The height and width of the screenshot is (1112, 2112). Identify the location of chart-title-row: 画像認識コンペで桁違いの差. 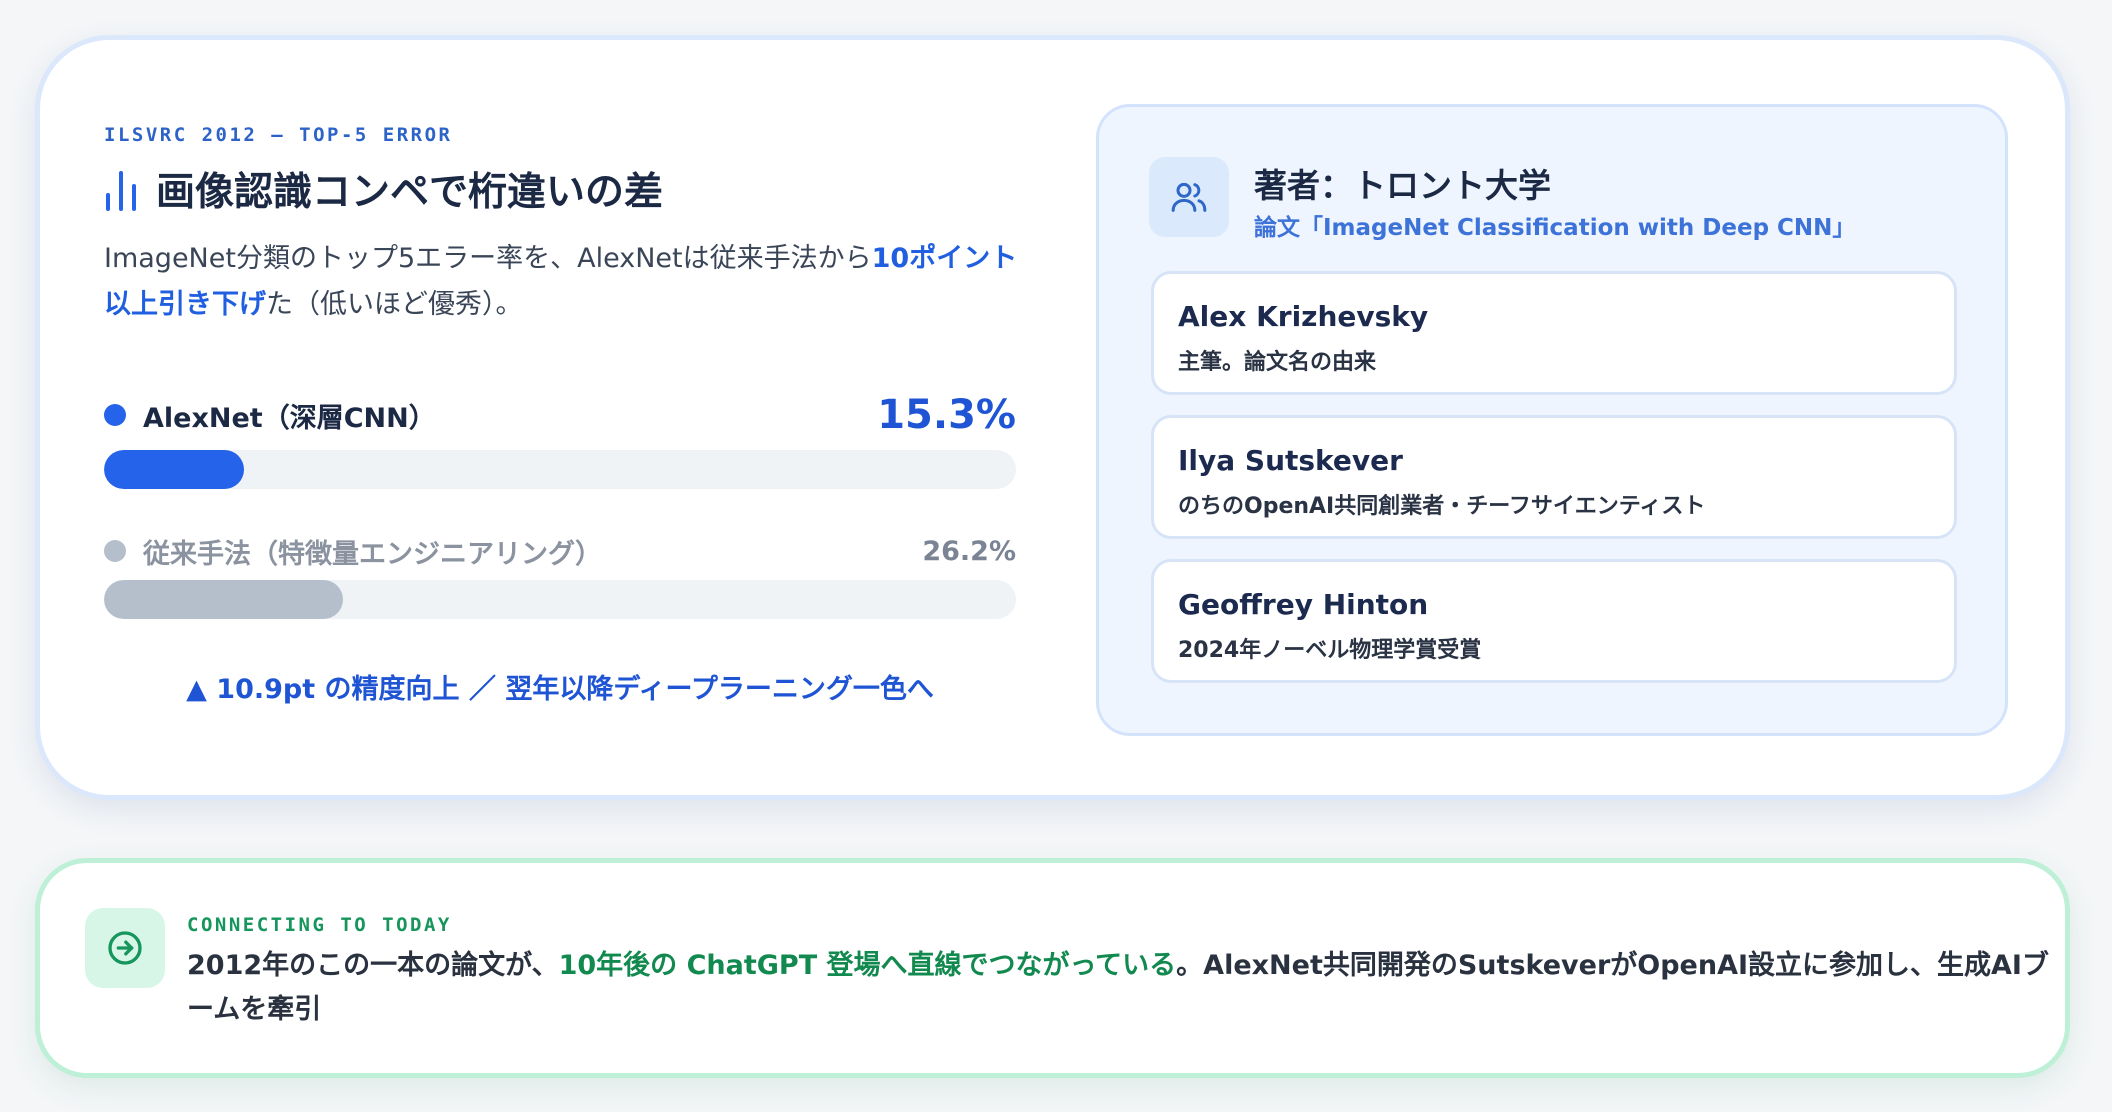
(383, 189).